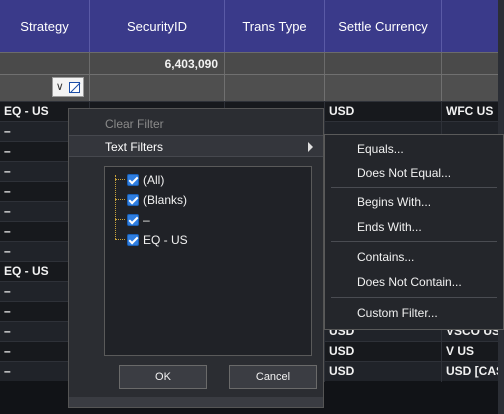 The width and height of the screenshot is (504, 414). I want to click on tree-item-blanks: (Blanks), so click(157, 200).